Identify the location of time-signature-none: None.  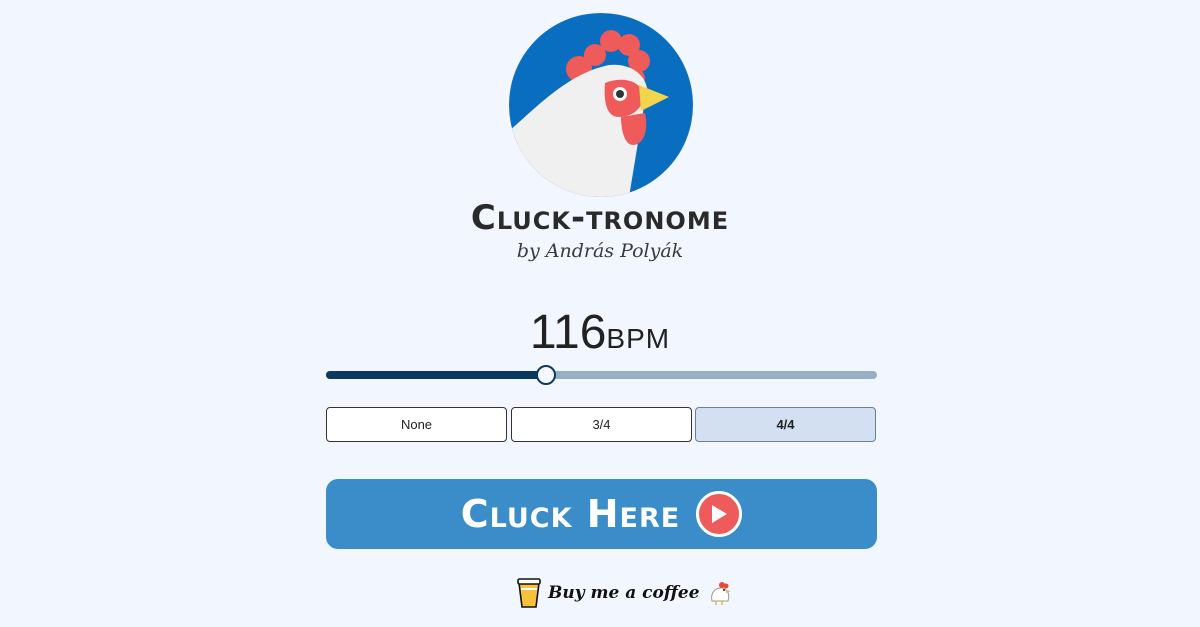
(416, 424).